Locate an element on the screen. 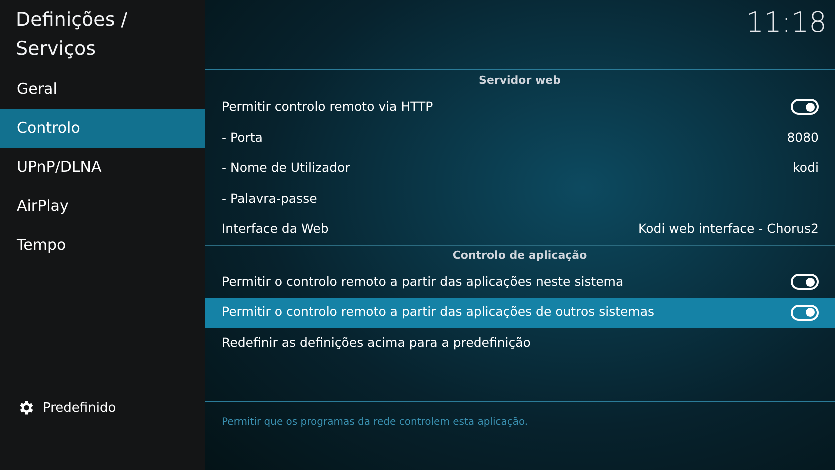 The width and height of the screenshot is (835, 470). setting-row: - Nome de Utilizador kodi is located at coordinates (520, 168).